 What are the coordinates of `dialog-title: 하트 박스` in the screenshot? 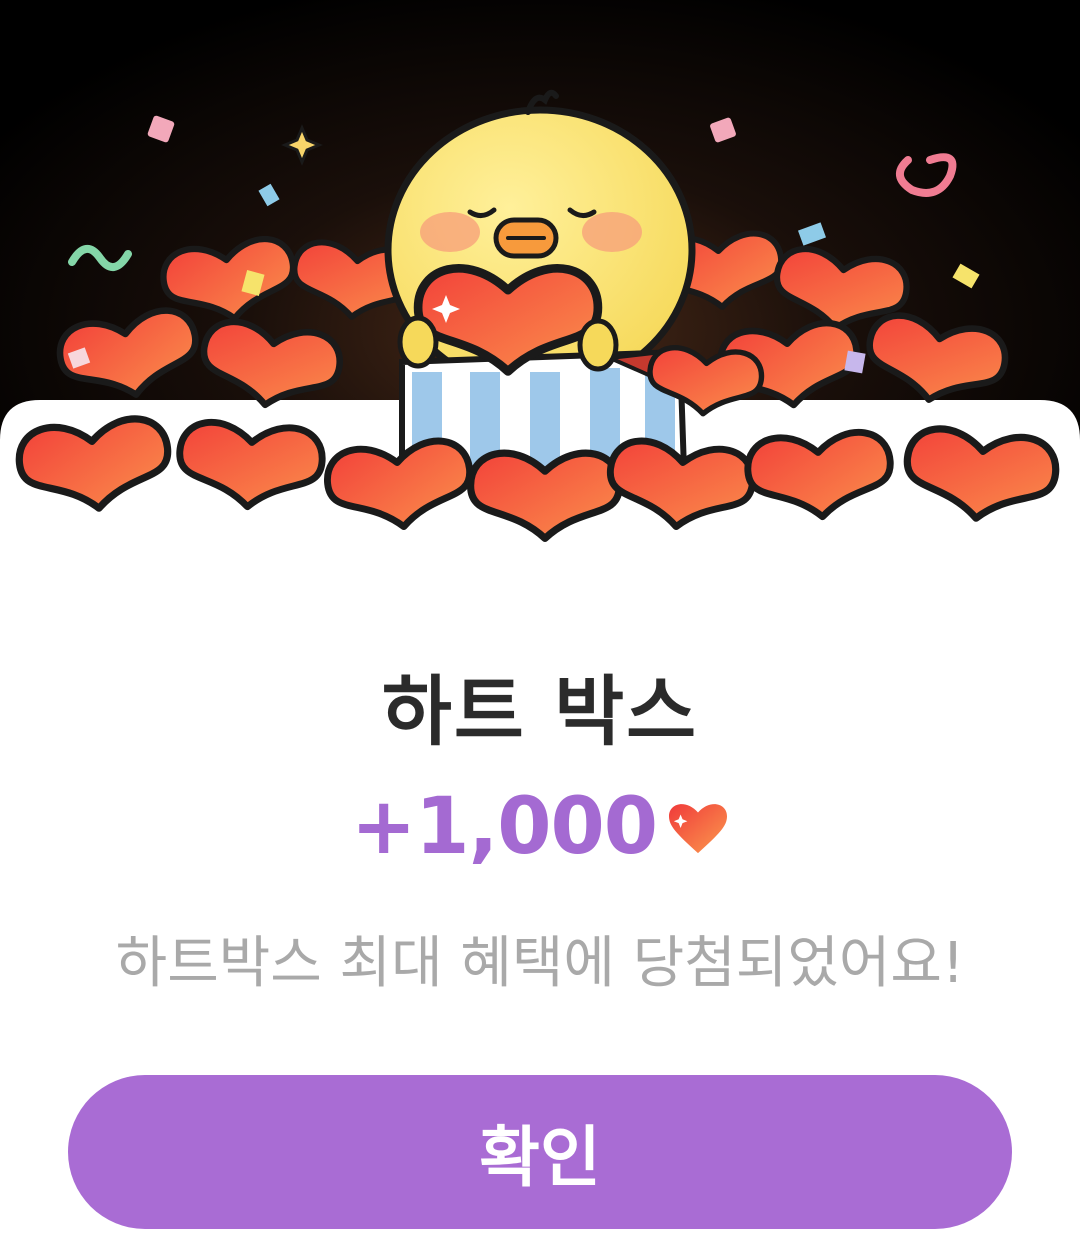 It's located at (540, 711).